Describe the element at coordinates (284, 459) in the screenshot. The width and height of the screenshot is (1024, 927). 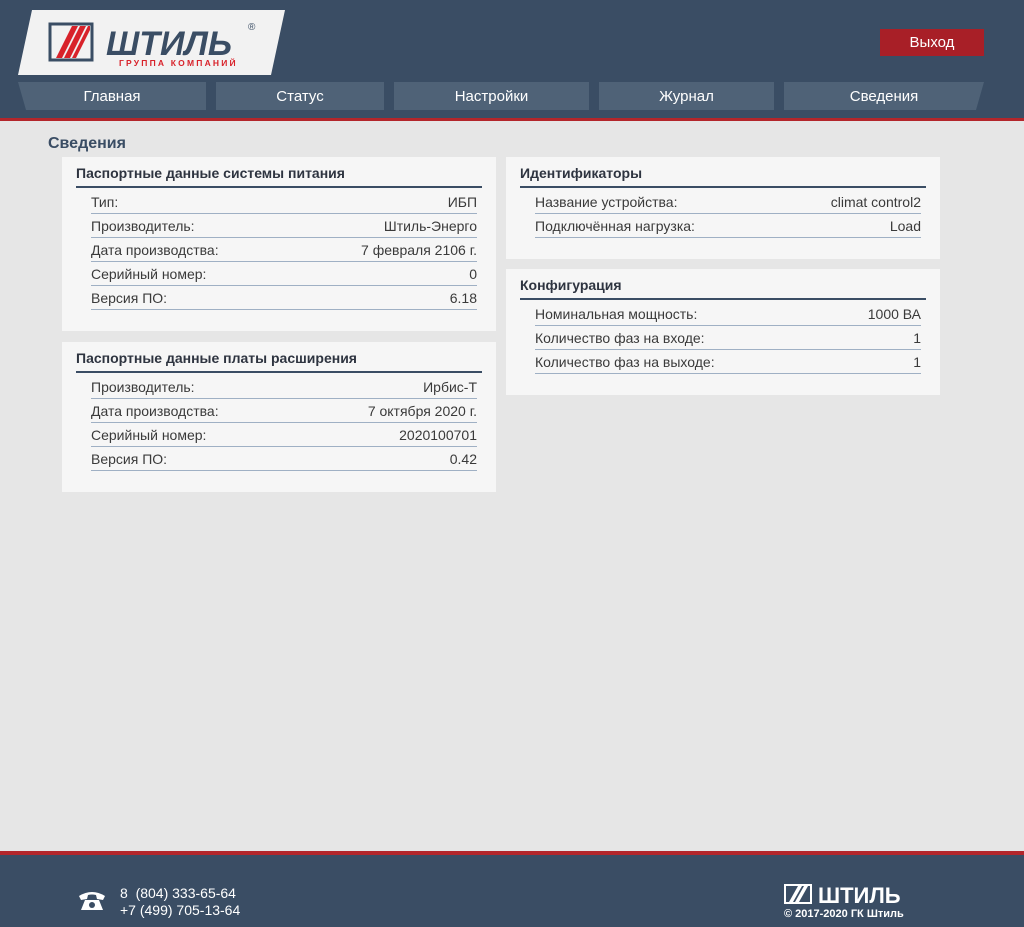
I see `info-row: Версия ПО: 0.42` at that location.